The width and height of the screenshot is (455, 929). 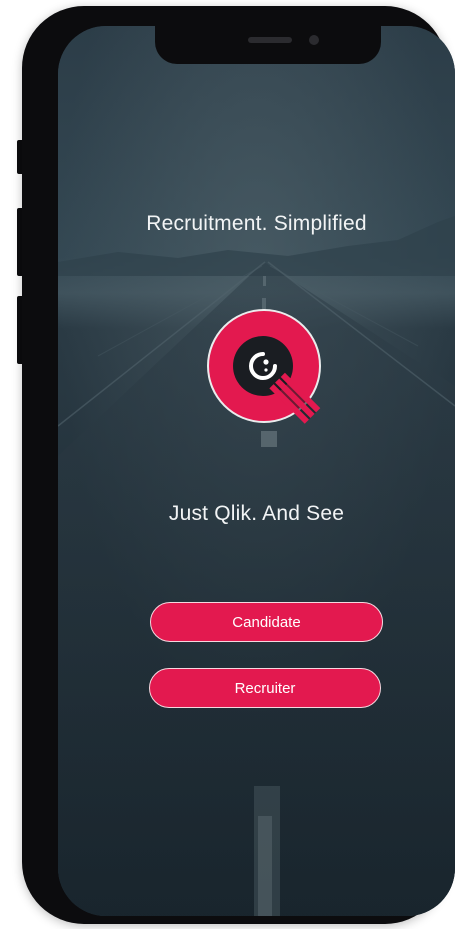 What do you see at coordinates (268, 45) in the screenshot?
I see `device-notch` at bounding box center [268, 45].